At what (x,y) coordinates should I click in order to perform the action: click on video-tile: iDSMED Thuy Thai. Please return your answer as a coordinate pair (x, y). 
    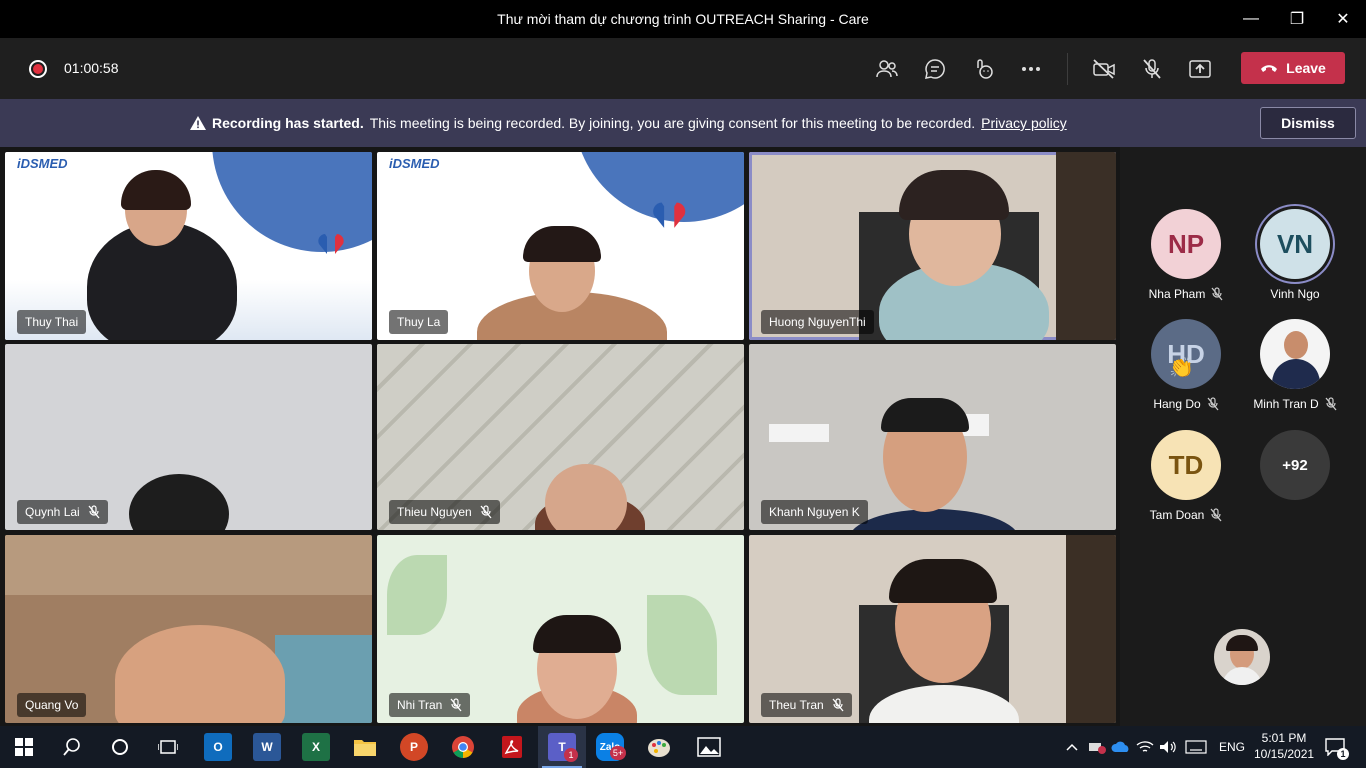
    Looking at the image, I should click on (188, 246).